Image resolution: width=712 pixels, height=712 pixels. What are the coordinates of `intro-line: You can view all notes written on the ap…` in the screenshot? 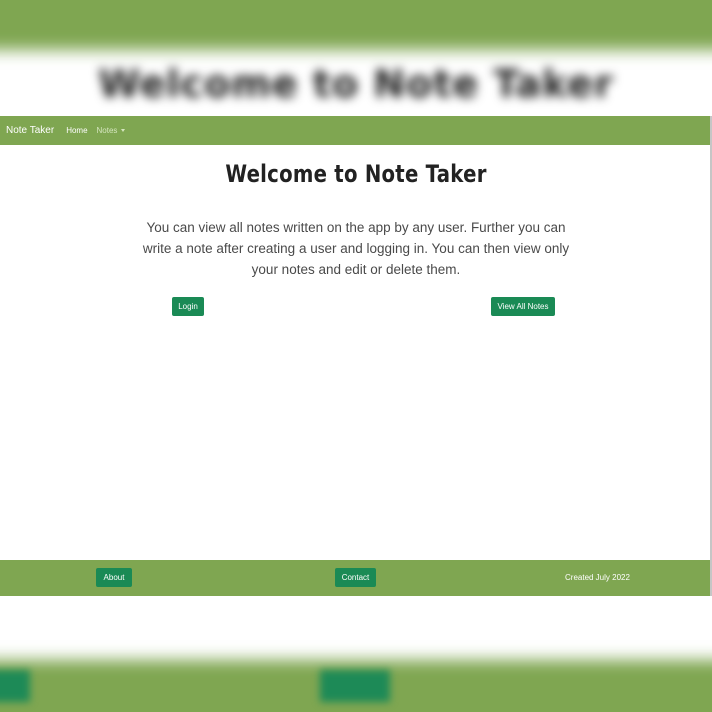 It's located at (356, 227).